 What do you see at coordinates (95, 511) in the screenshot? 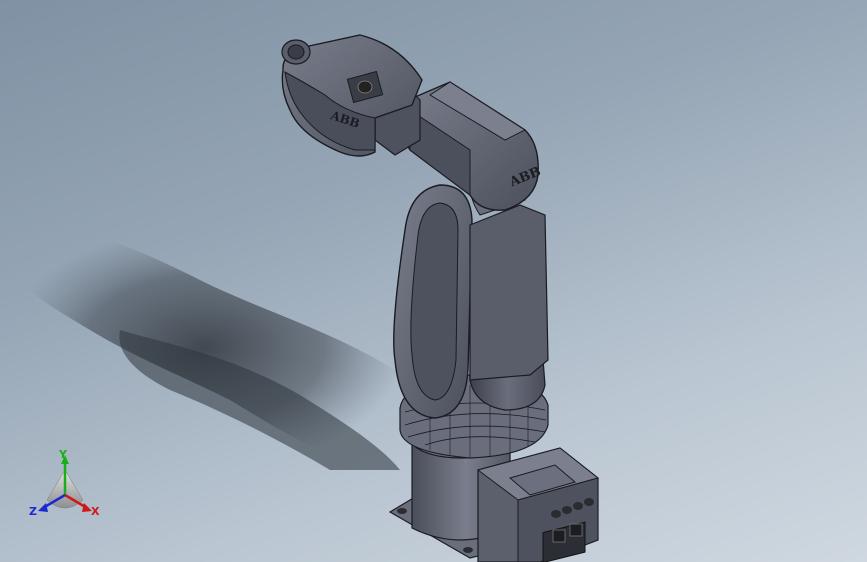
I see `x-axis-label: X` at bounding box center [95, 511].